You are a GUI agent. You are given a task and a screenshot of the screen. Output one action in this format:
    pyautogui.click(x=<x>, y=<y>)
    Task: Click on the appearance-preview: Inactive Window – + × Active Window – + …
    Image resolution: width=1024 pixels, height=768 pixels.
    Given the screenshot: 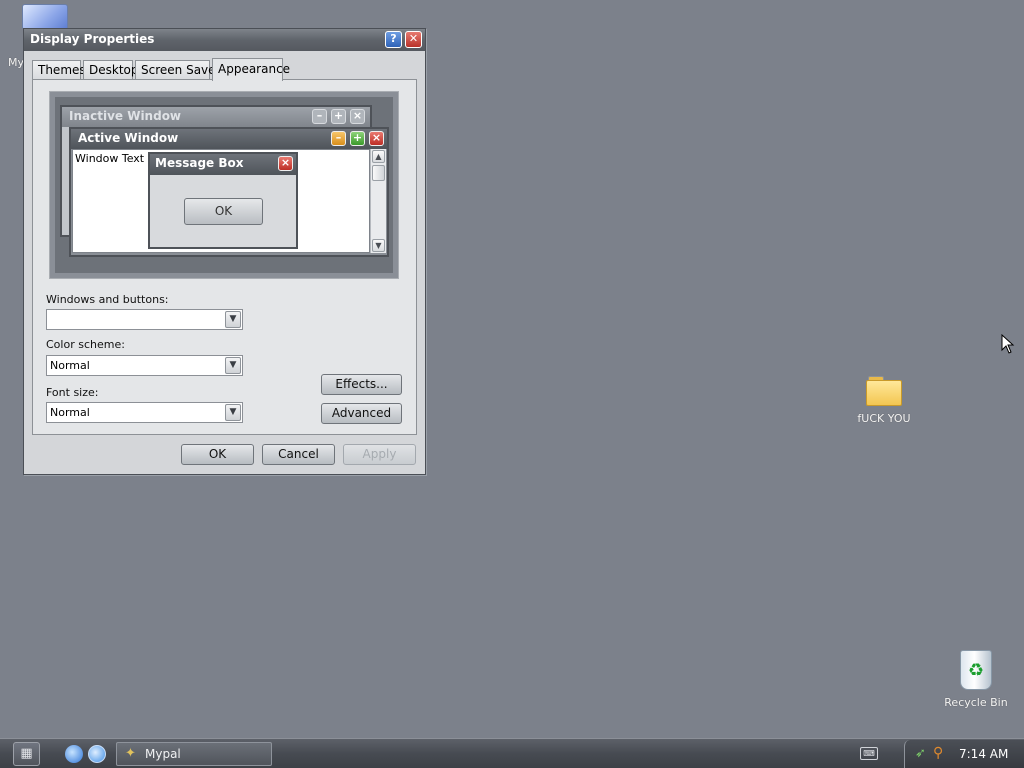 What is the action you would take?
    pyautogui.click(x=224, y=185)
    